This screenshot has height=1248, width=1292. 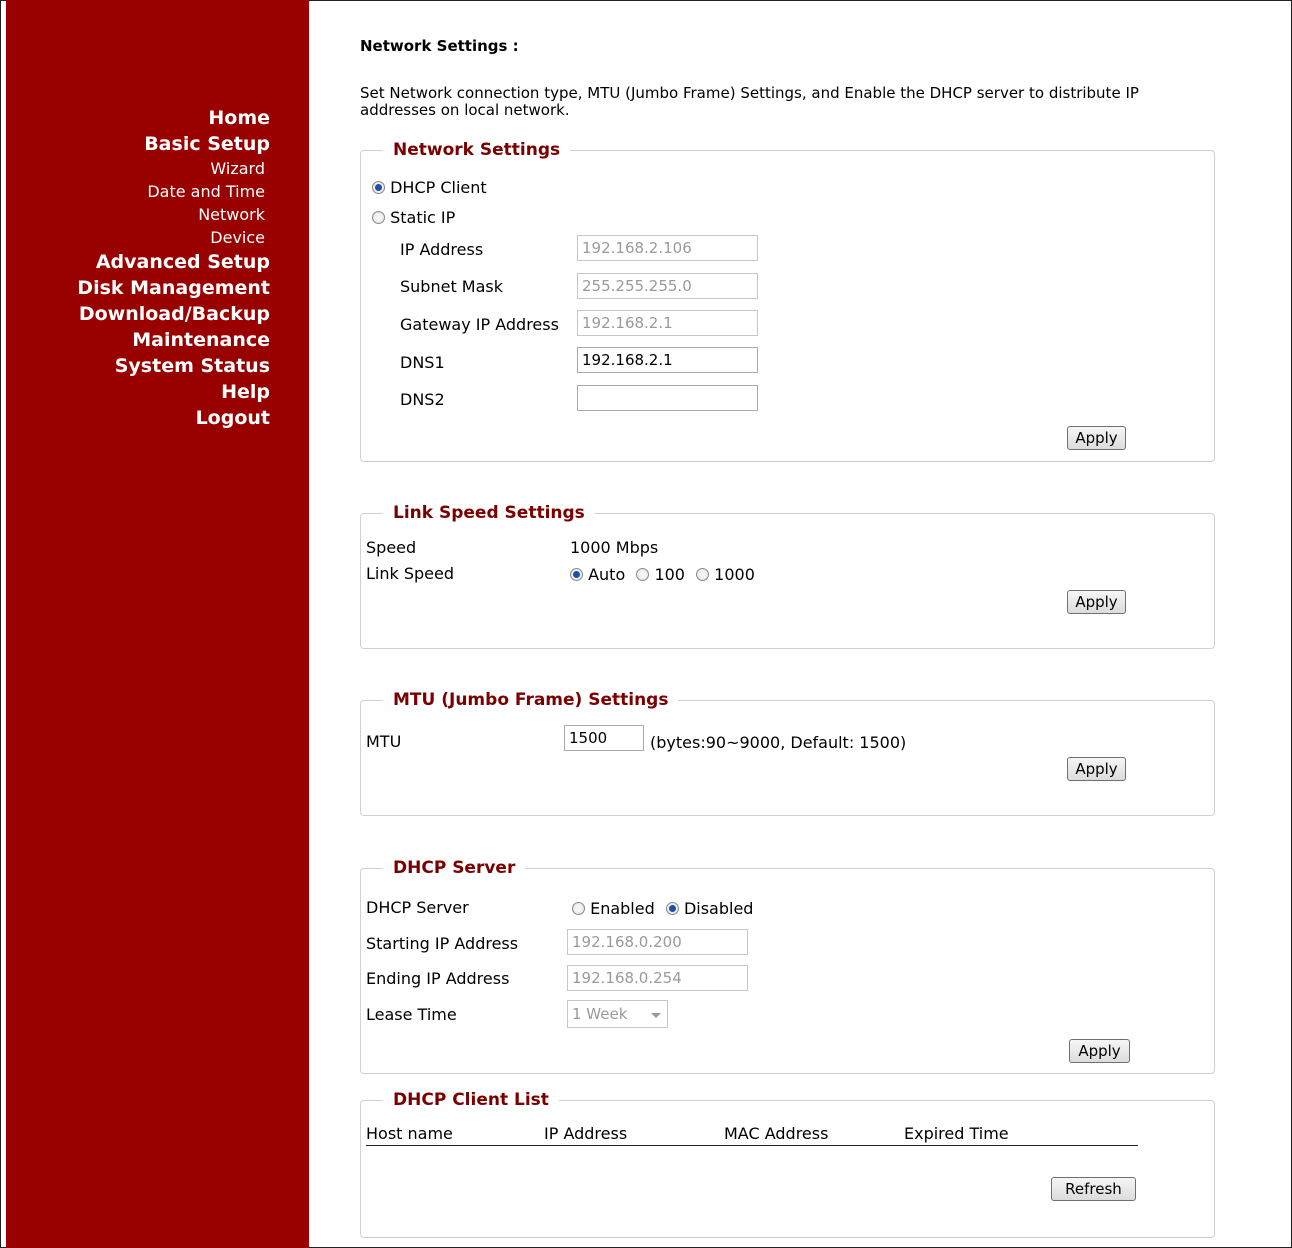 I want to click on dns2-input, so click(x=667, y=398).